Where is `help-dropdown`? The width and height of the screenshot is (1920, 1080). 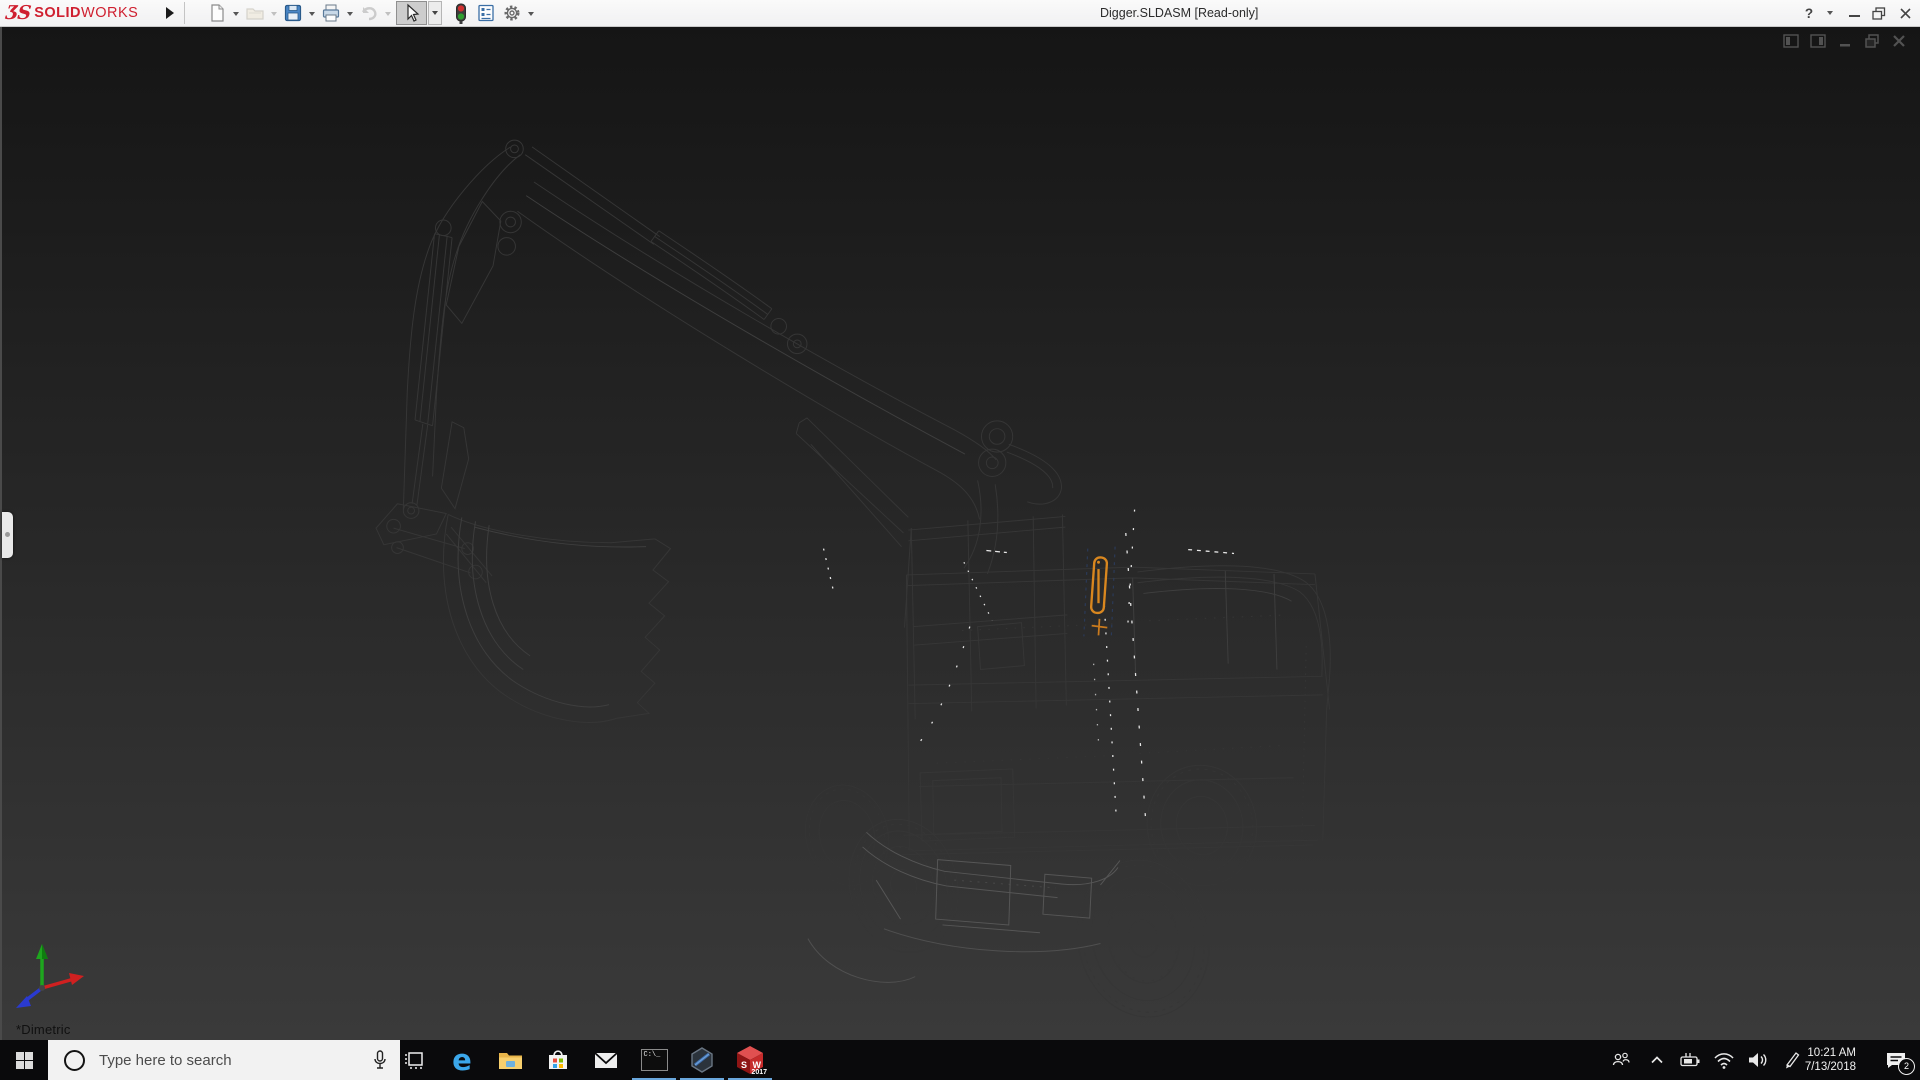 help-dropdown is located at coordinates (1830, 13).